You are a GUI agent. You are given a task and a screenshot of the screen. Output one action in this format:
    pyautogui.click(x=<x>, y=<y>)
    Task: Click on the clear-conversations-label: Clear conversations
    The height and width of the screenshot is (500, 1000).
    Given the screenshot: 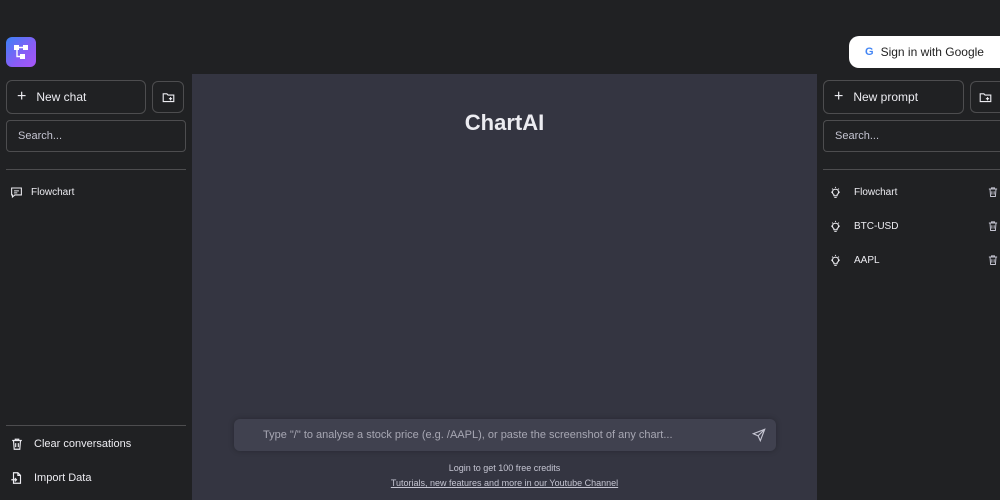 What is the action you would take?
    pyautogui.click(x=83, y=444)
    